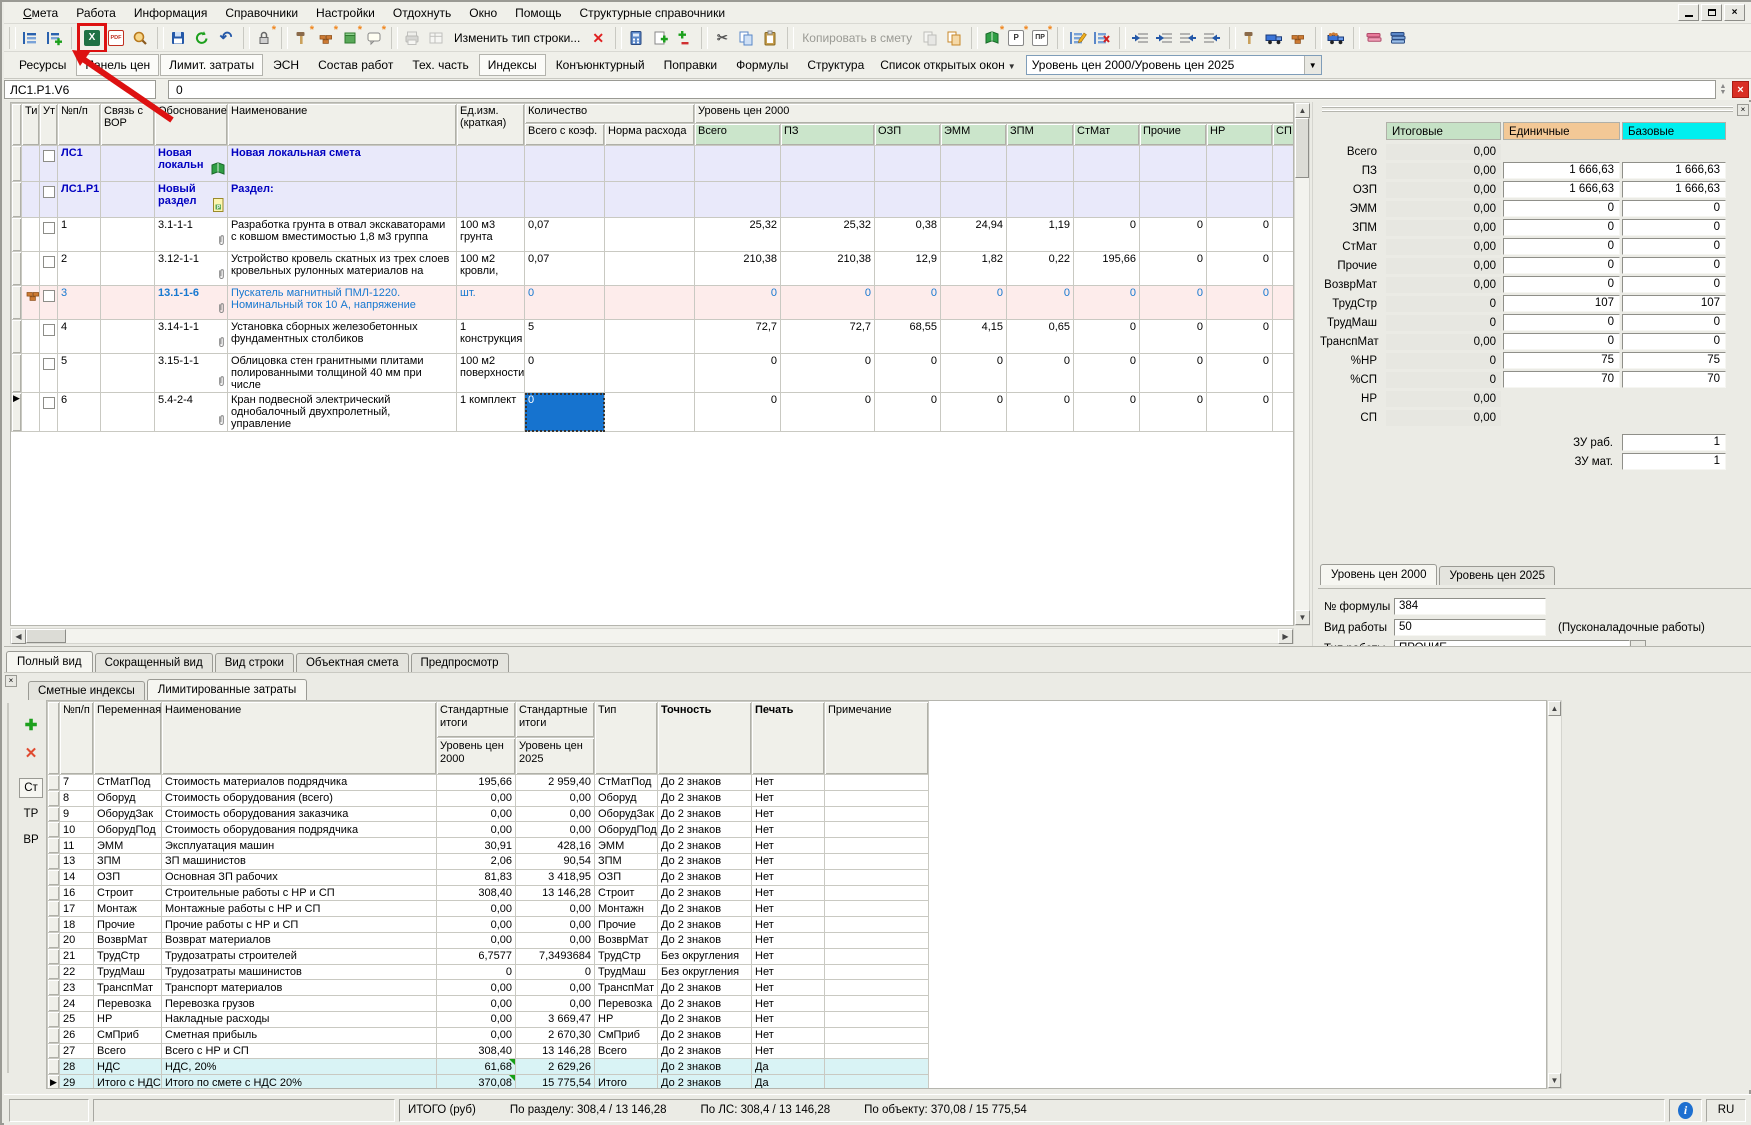 The height and width of the screenshot is (1125, 1751). Describe the element at coordinates (153, 662) in the screenshot. I see `view-tab-2: Сокращенный вид` at that location.